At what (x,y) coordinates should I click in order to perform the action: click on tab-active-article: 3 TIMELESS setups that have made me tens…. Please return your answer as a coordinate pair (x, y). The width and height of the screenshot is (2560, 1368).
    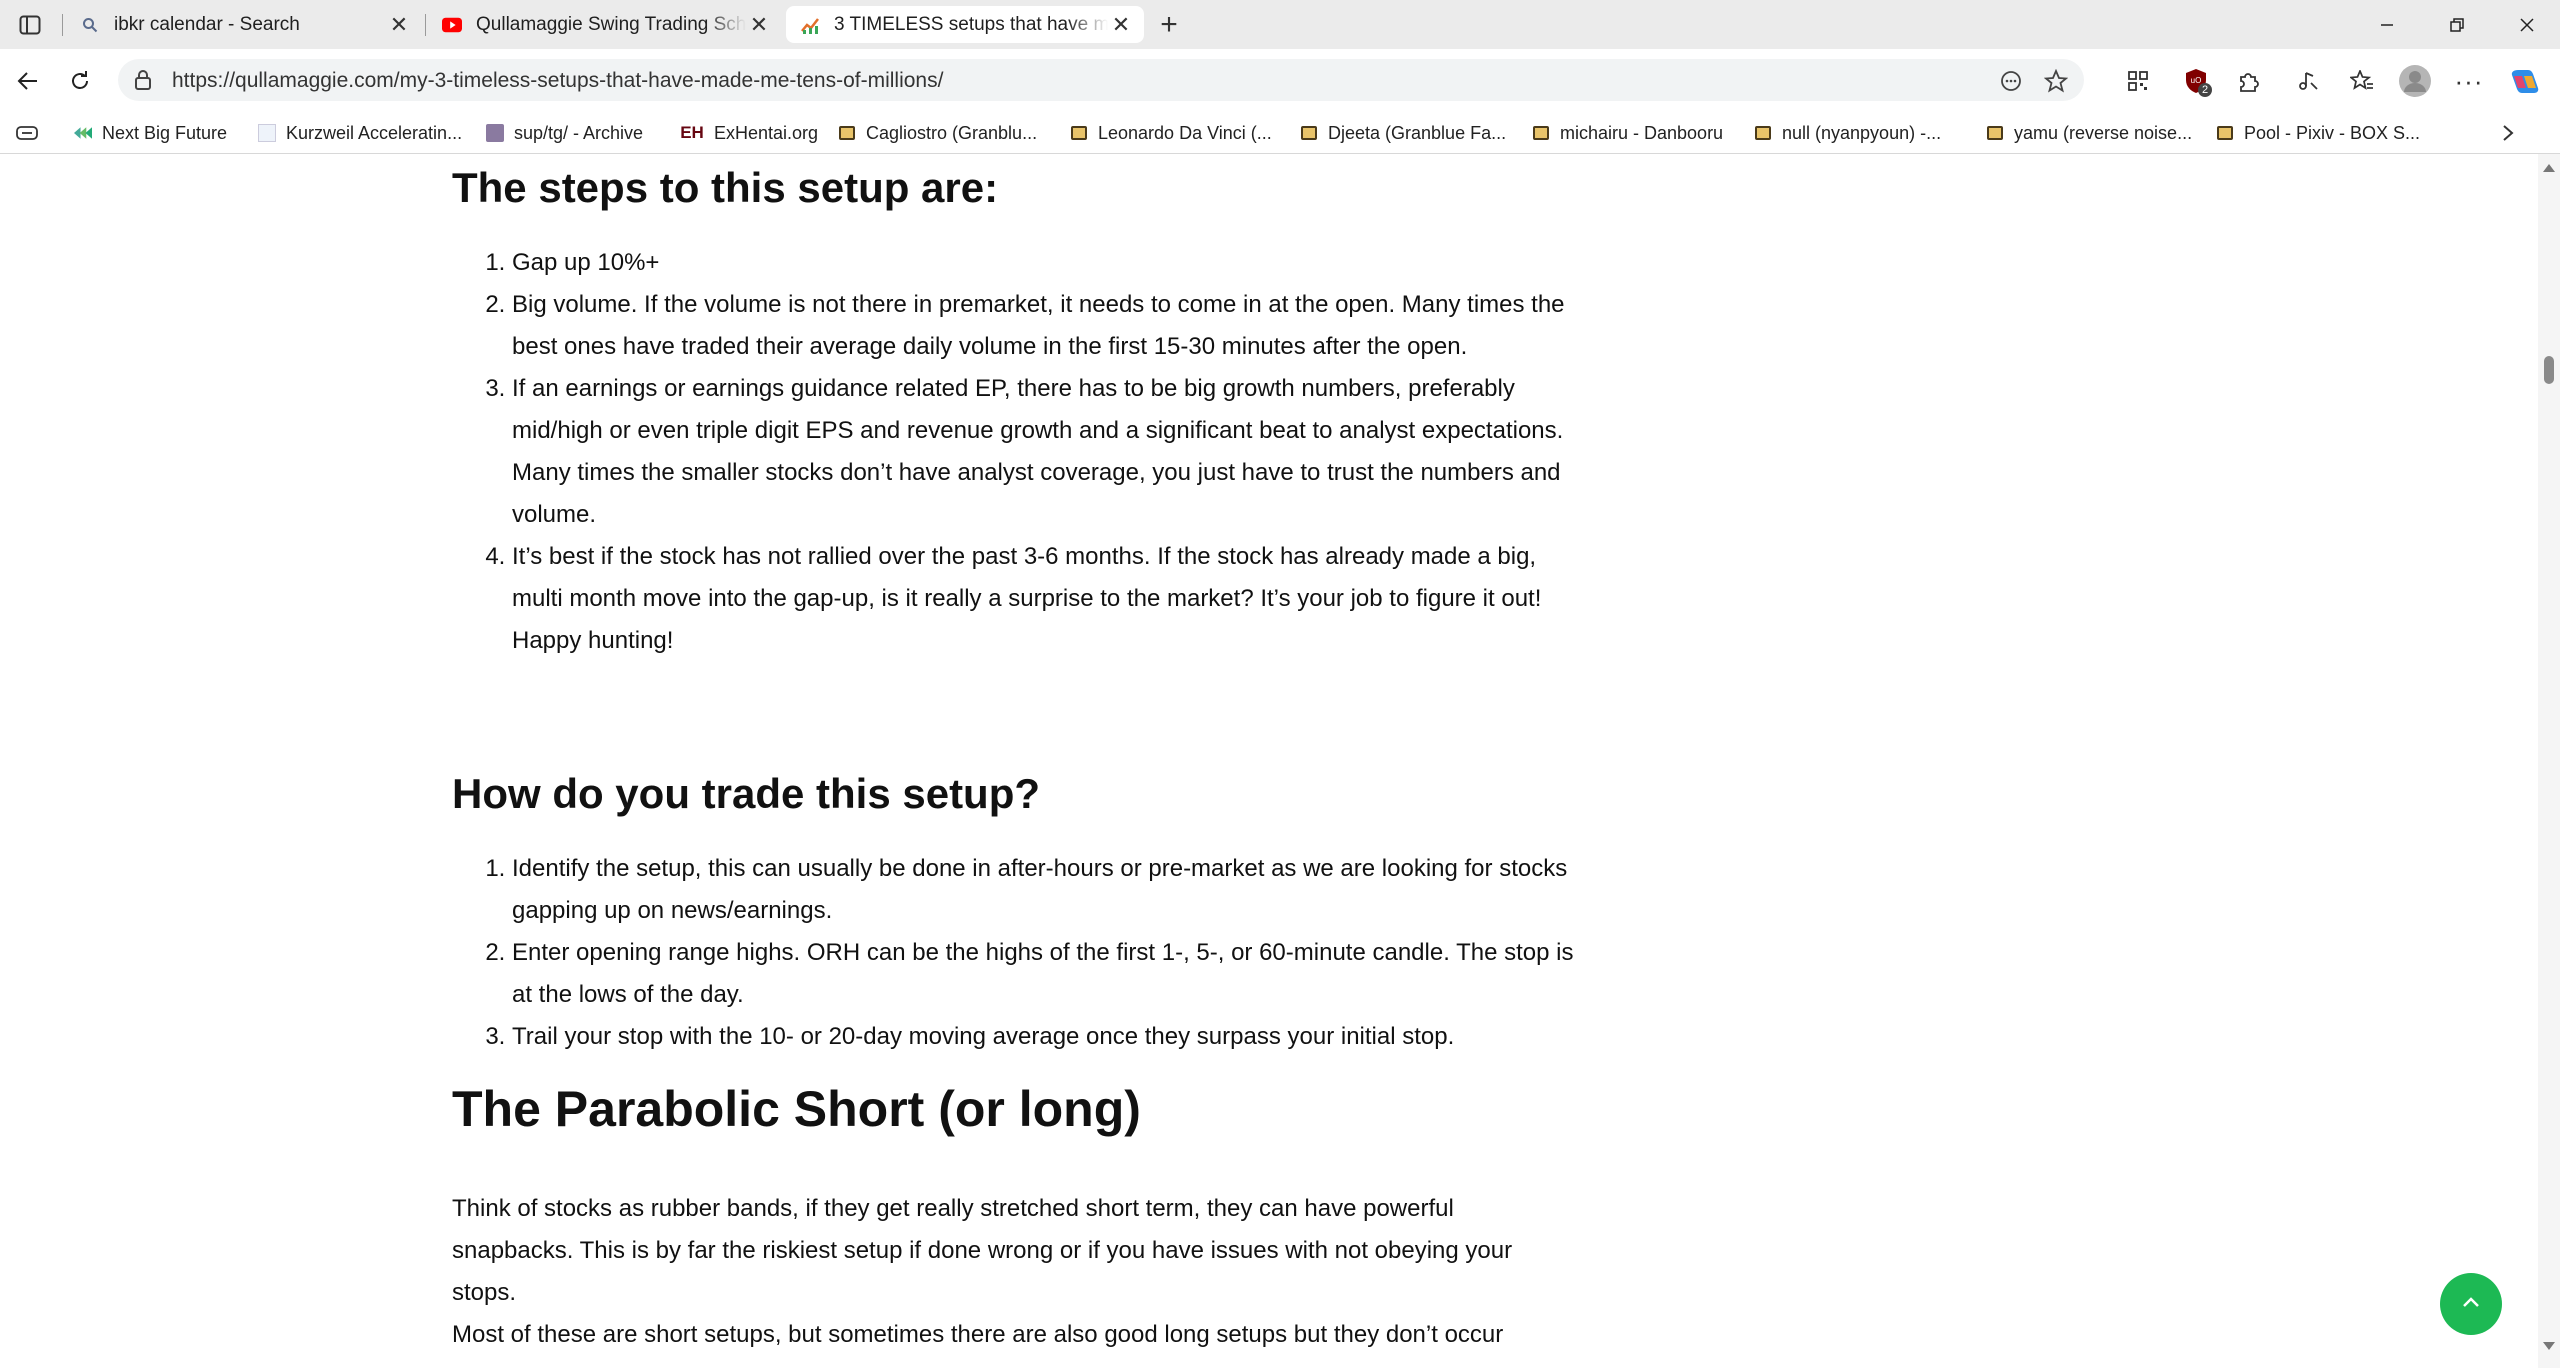
    Looking at the image, I should click on (965, 24).